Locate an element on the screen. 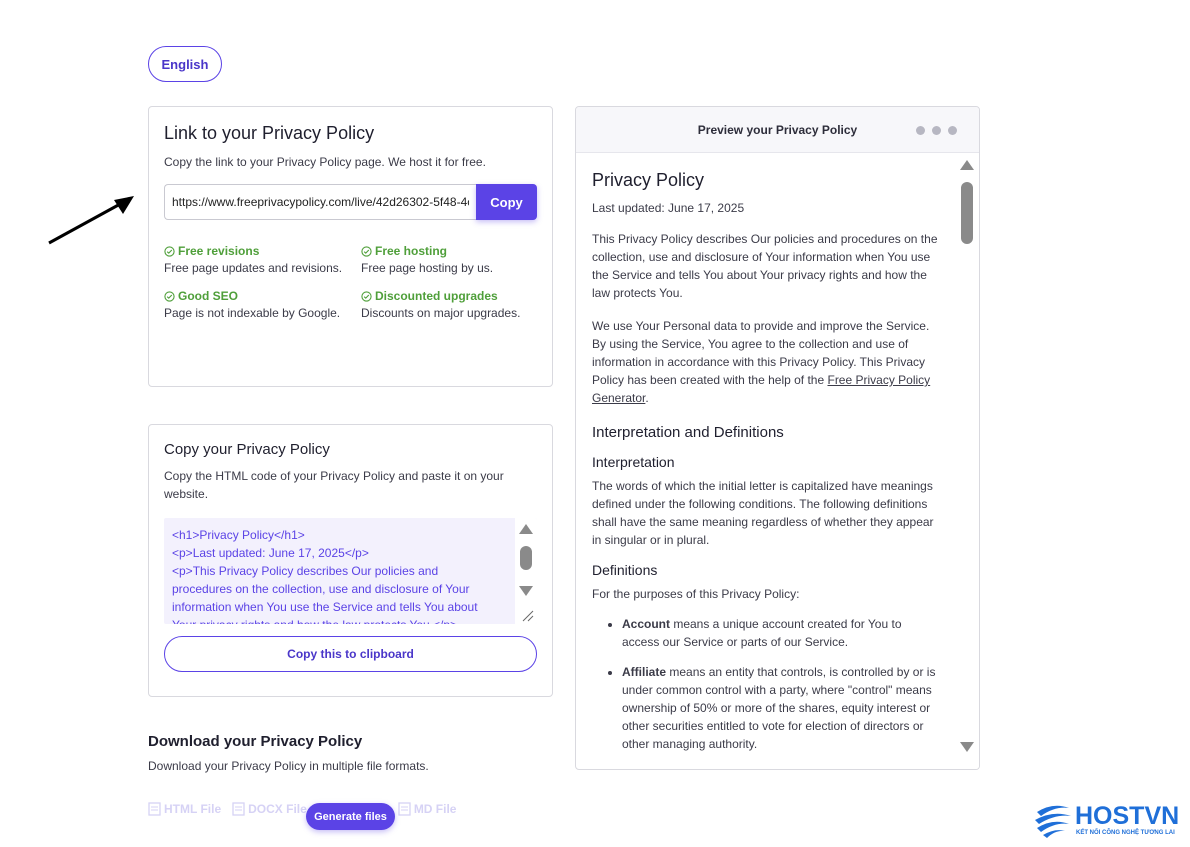  brand-tagline: KẾT NỐI CÔNG NGHỆ TƯƠNG LAI is located at coordinates (1125, 833).